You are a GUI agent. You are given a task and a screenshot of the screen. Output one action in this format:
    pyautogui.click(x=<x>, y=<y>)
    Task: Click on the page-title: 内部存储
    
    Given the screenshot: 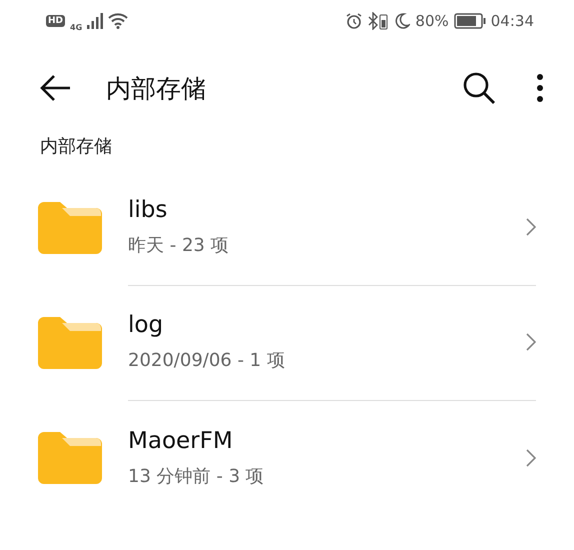 What is the action you would take?
    pyautogui.click(x=156, y=88)
    